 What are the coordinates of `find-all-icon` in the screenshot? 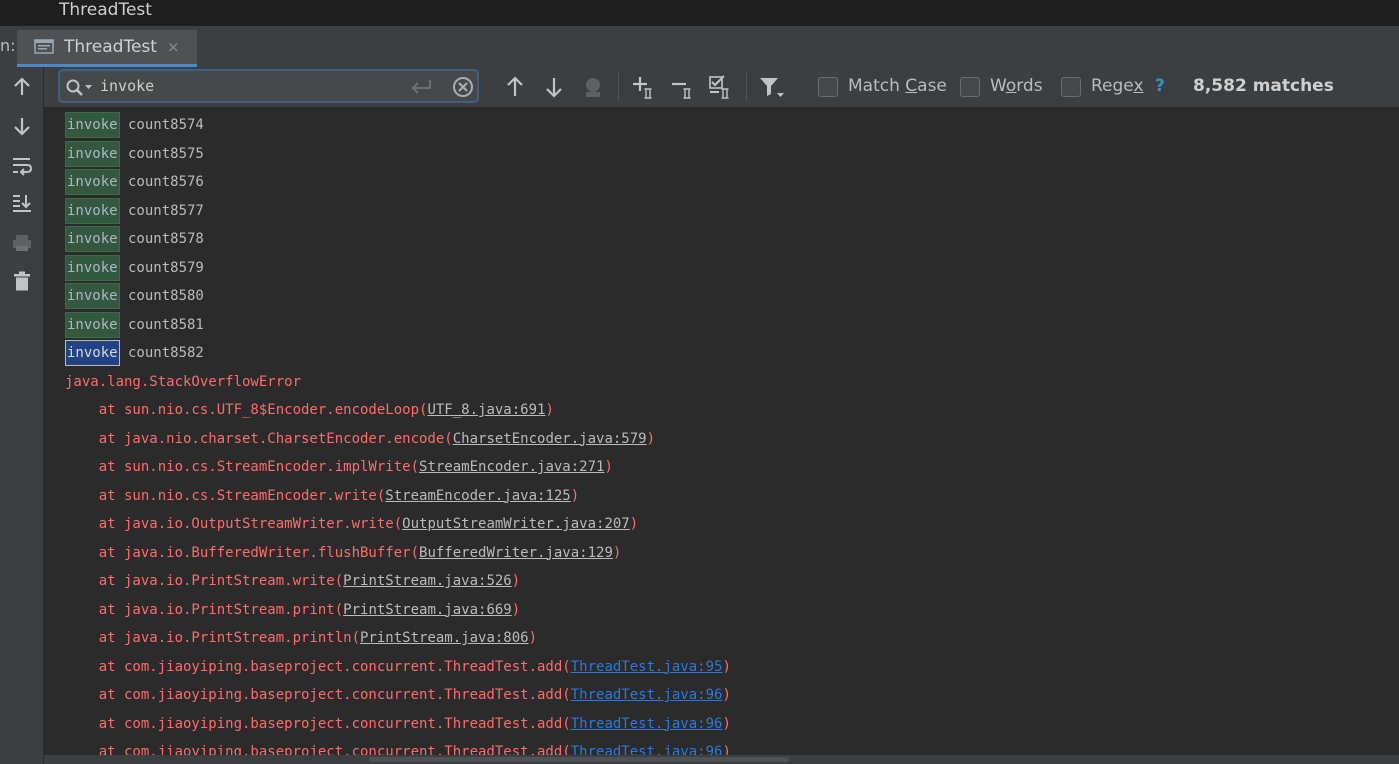 It's located at (593, 87).